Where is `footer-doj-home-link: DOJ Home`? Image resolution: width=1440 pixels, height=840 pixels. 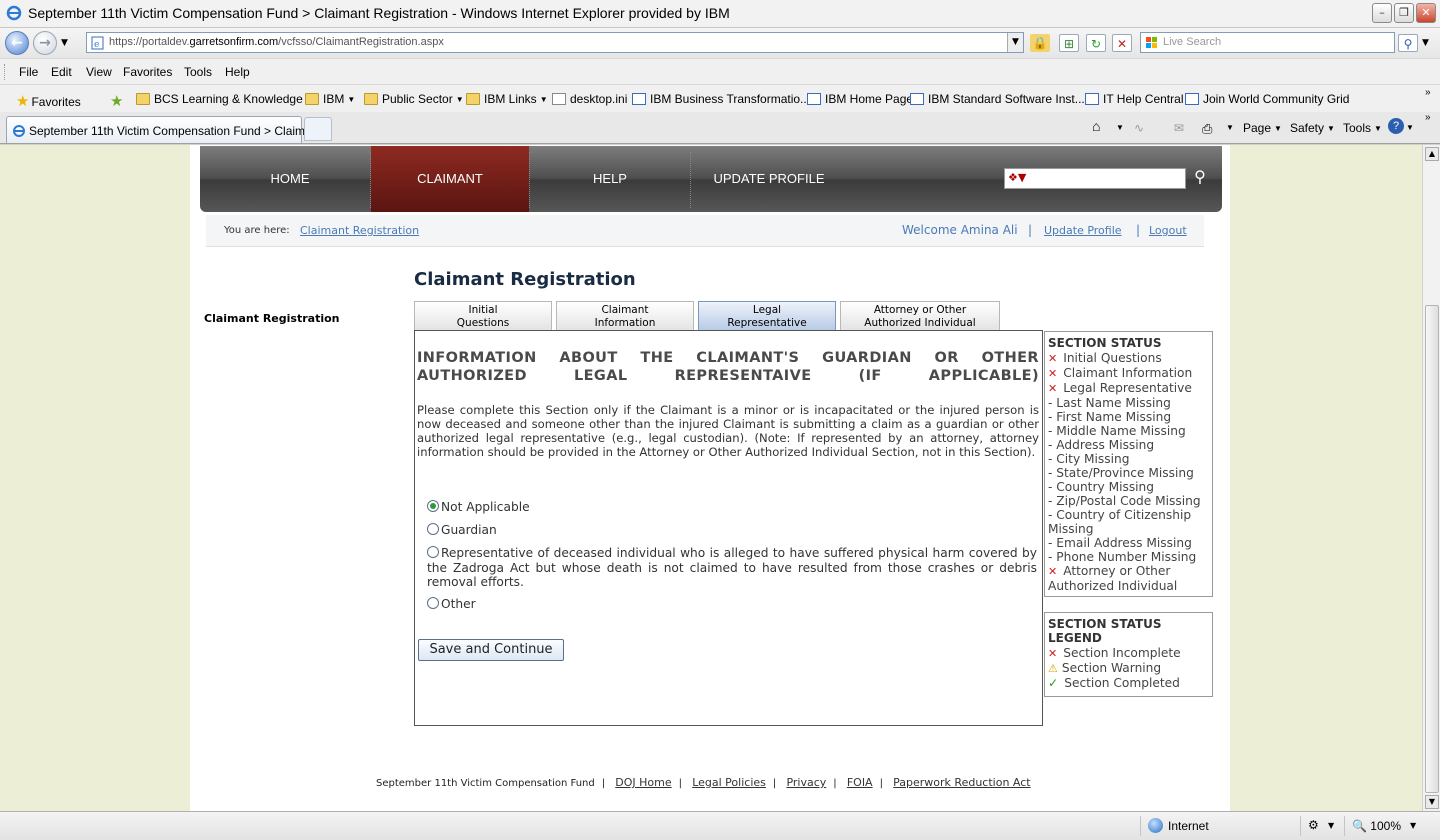 footer-doj-home-link: DOJ Home is located at coordinates (643, 782).